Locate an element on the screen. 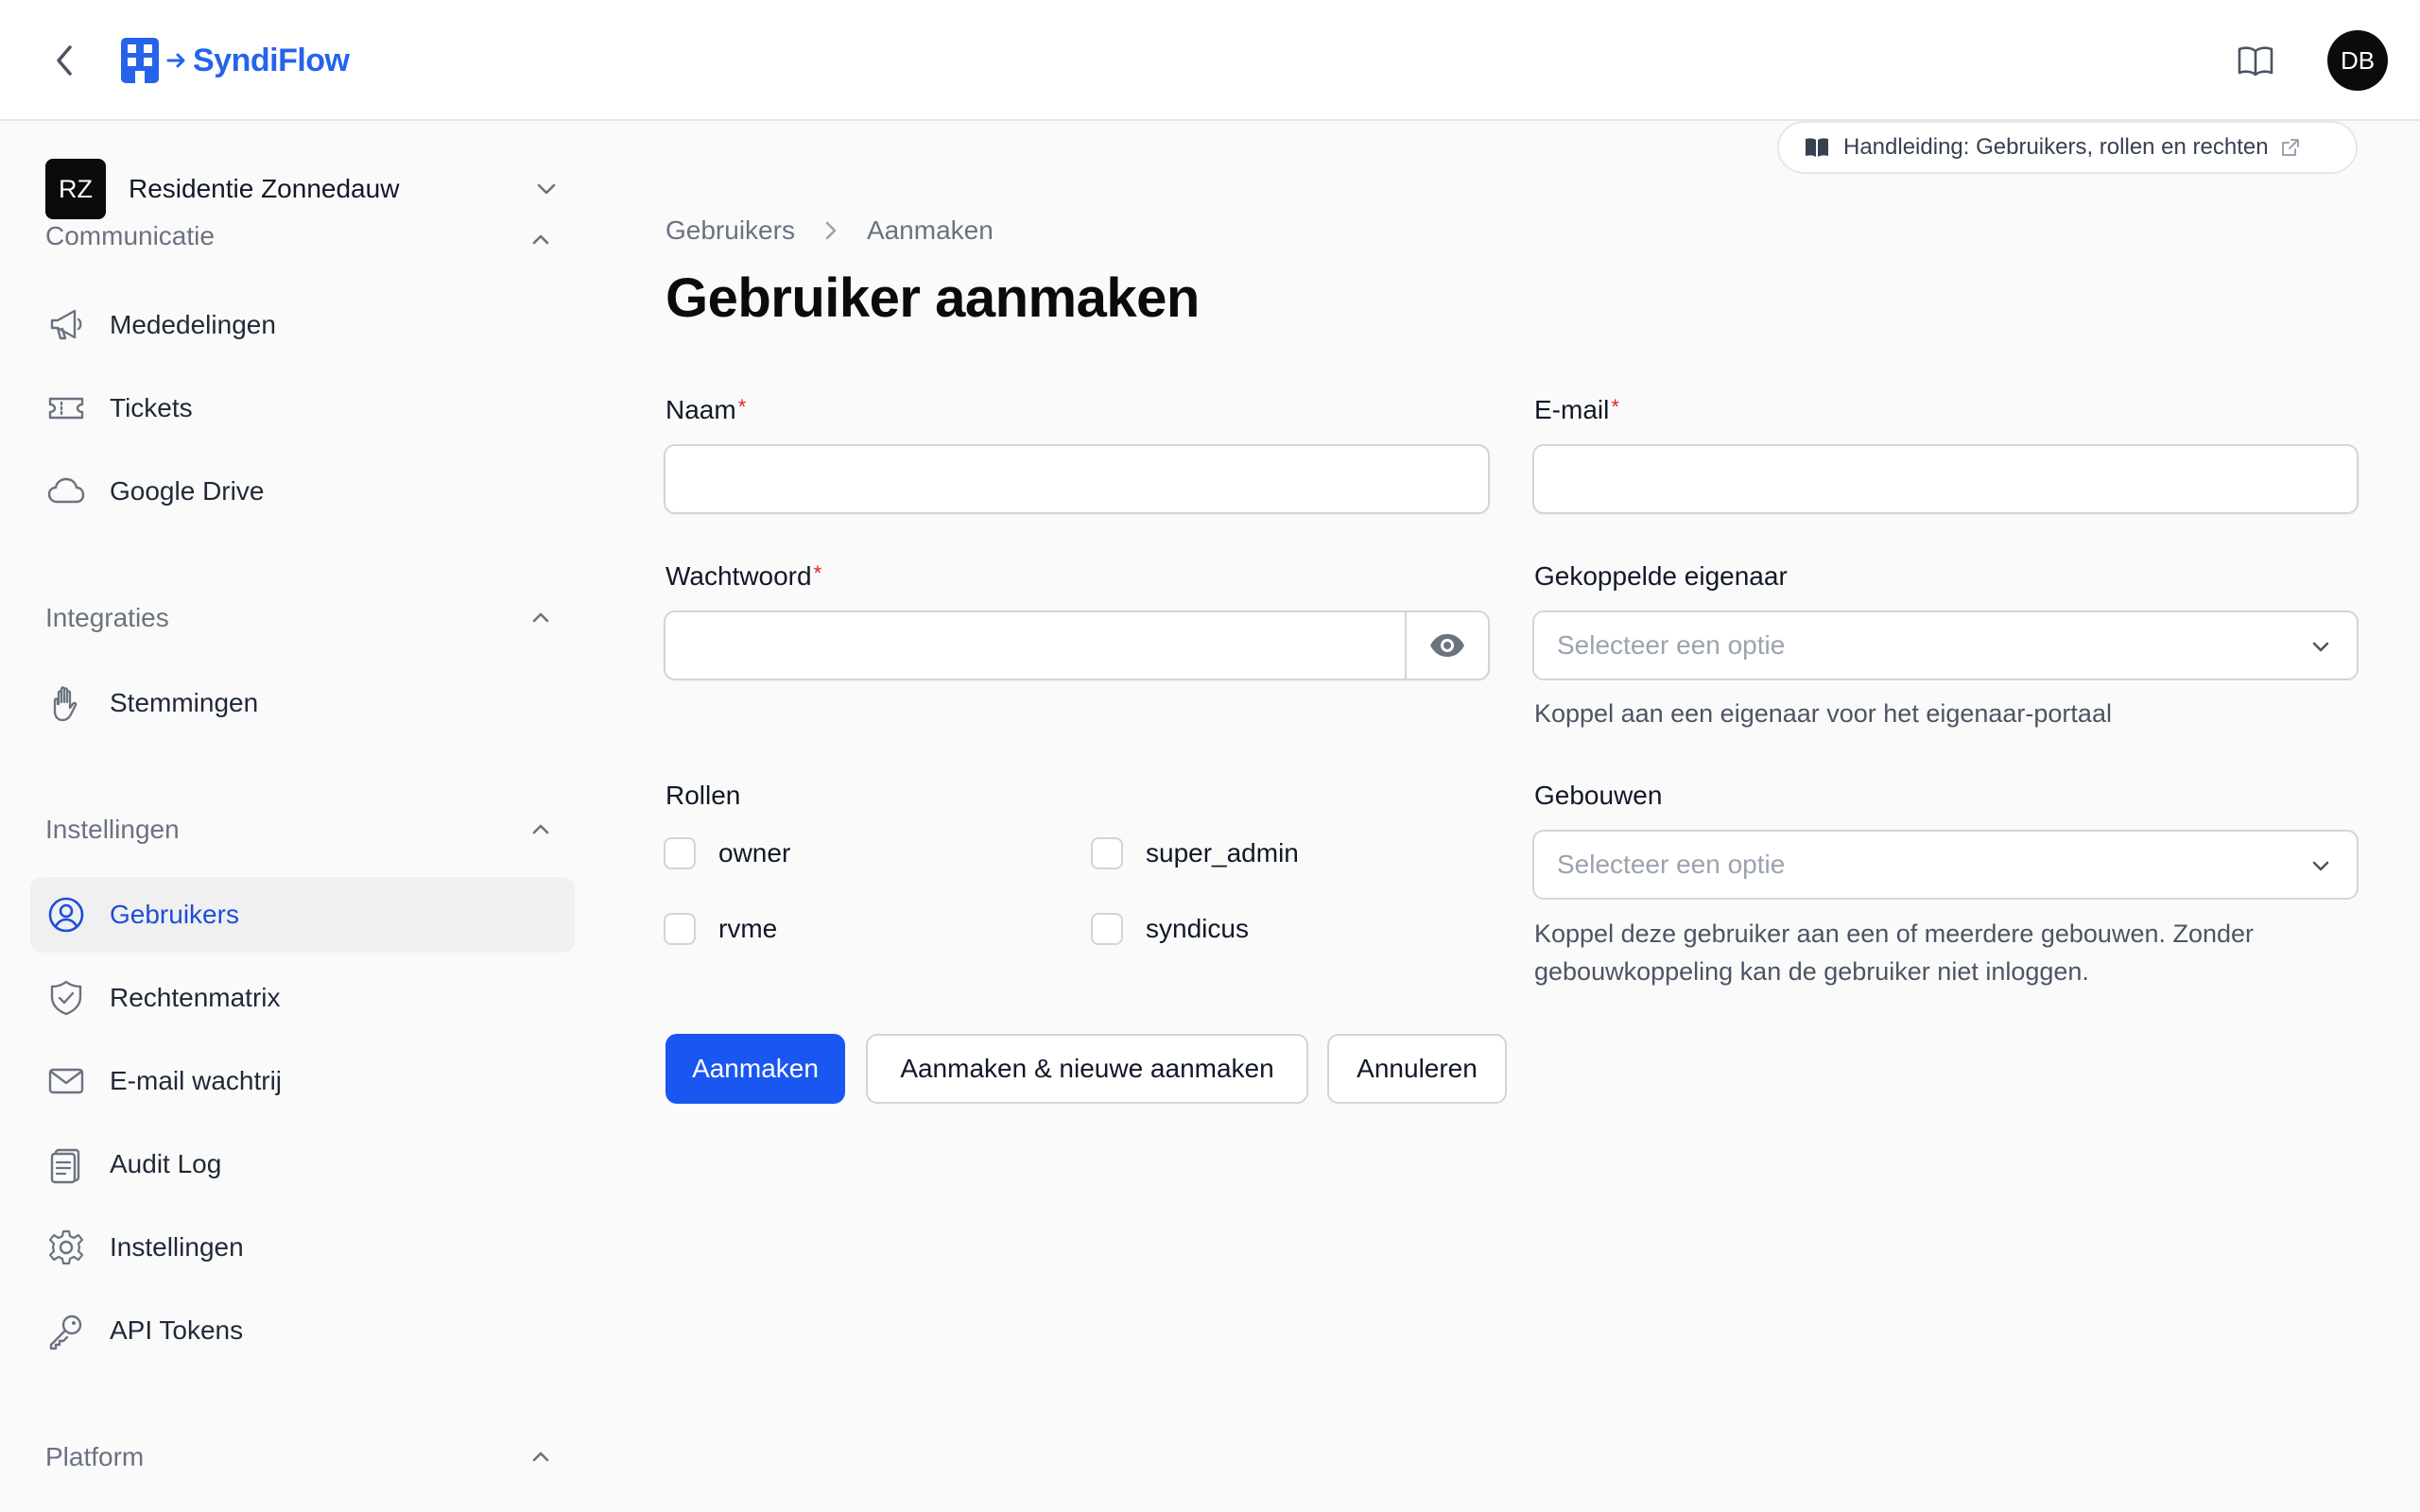  create-button: Aanmaken is located at coordinates (755, 1069).